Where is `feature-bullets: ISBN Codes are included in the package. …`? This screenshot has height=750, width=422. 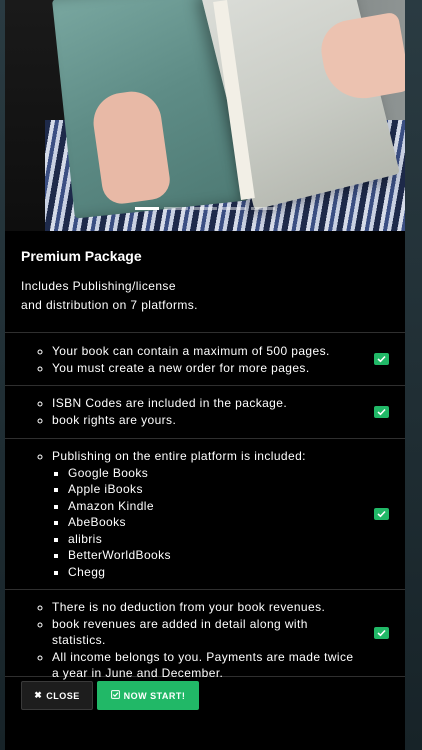 feature-bullets: ISBN Codes are included in the package. … is located at coordinates (205, 411).